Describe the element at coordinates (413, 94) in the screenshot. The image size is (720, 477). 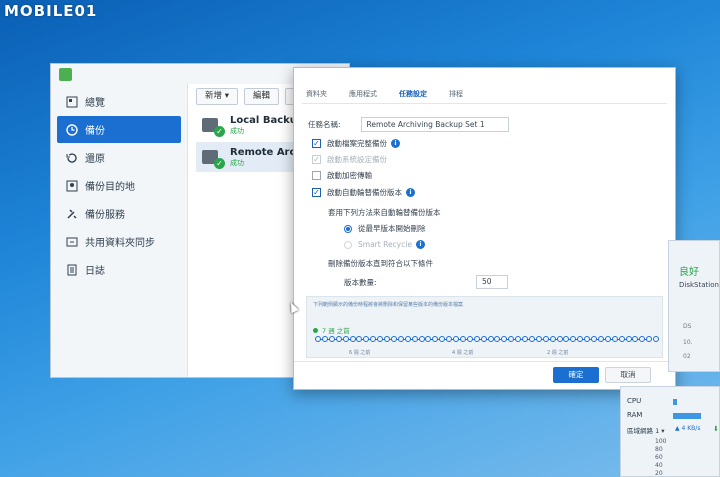
I see `tab-task-settings: 任務設定` at that location.